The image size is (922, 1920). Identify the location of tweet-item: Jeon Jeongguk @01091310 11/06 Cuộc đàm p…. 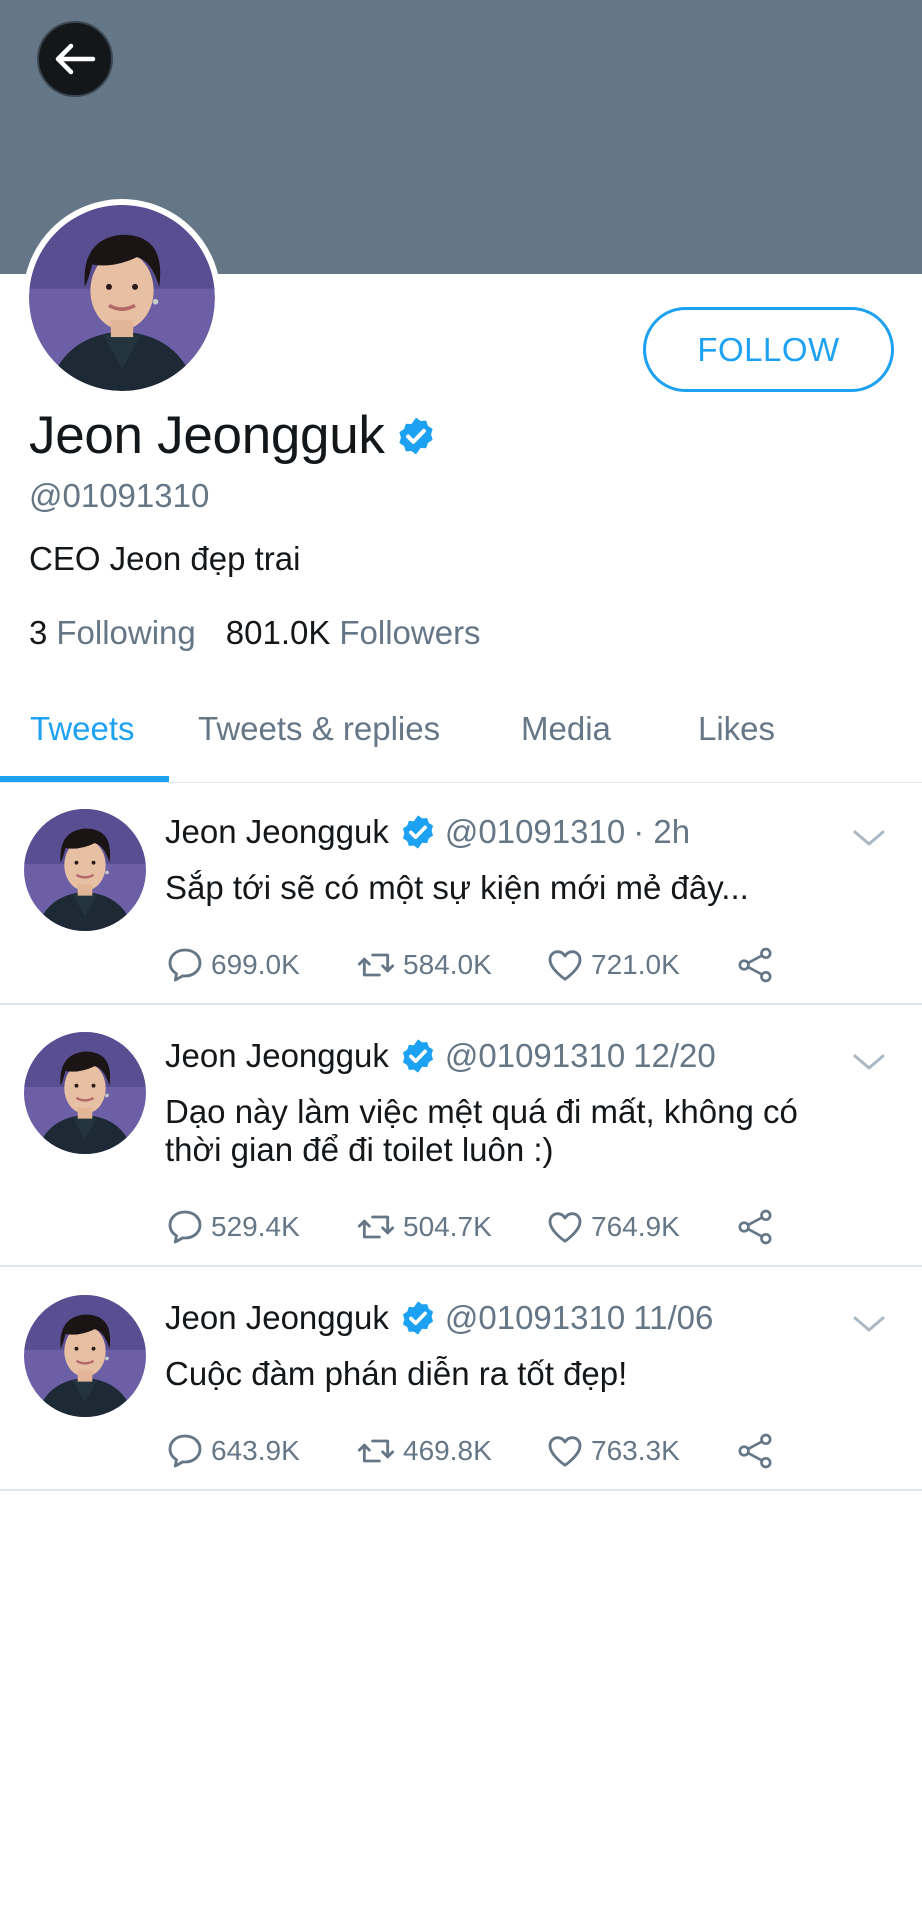
(461, 1379).